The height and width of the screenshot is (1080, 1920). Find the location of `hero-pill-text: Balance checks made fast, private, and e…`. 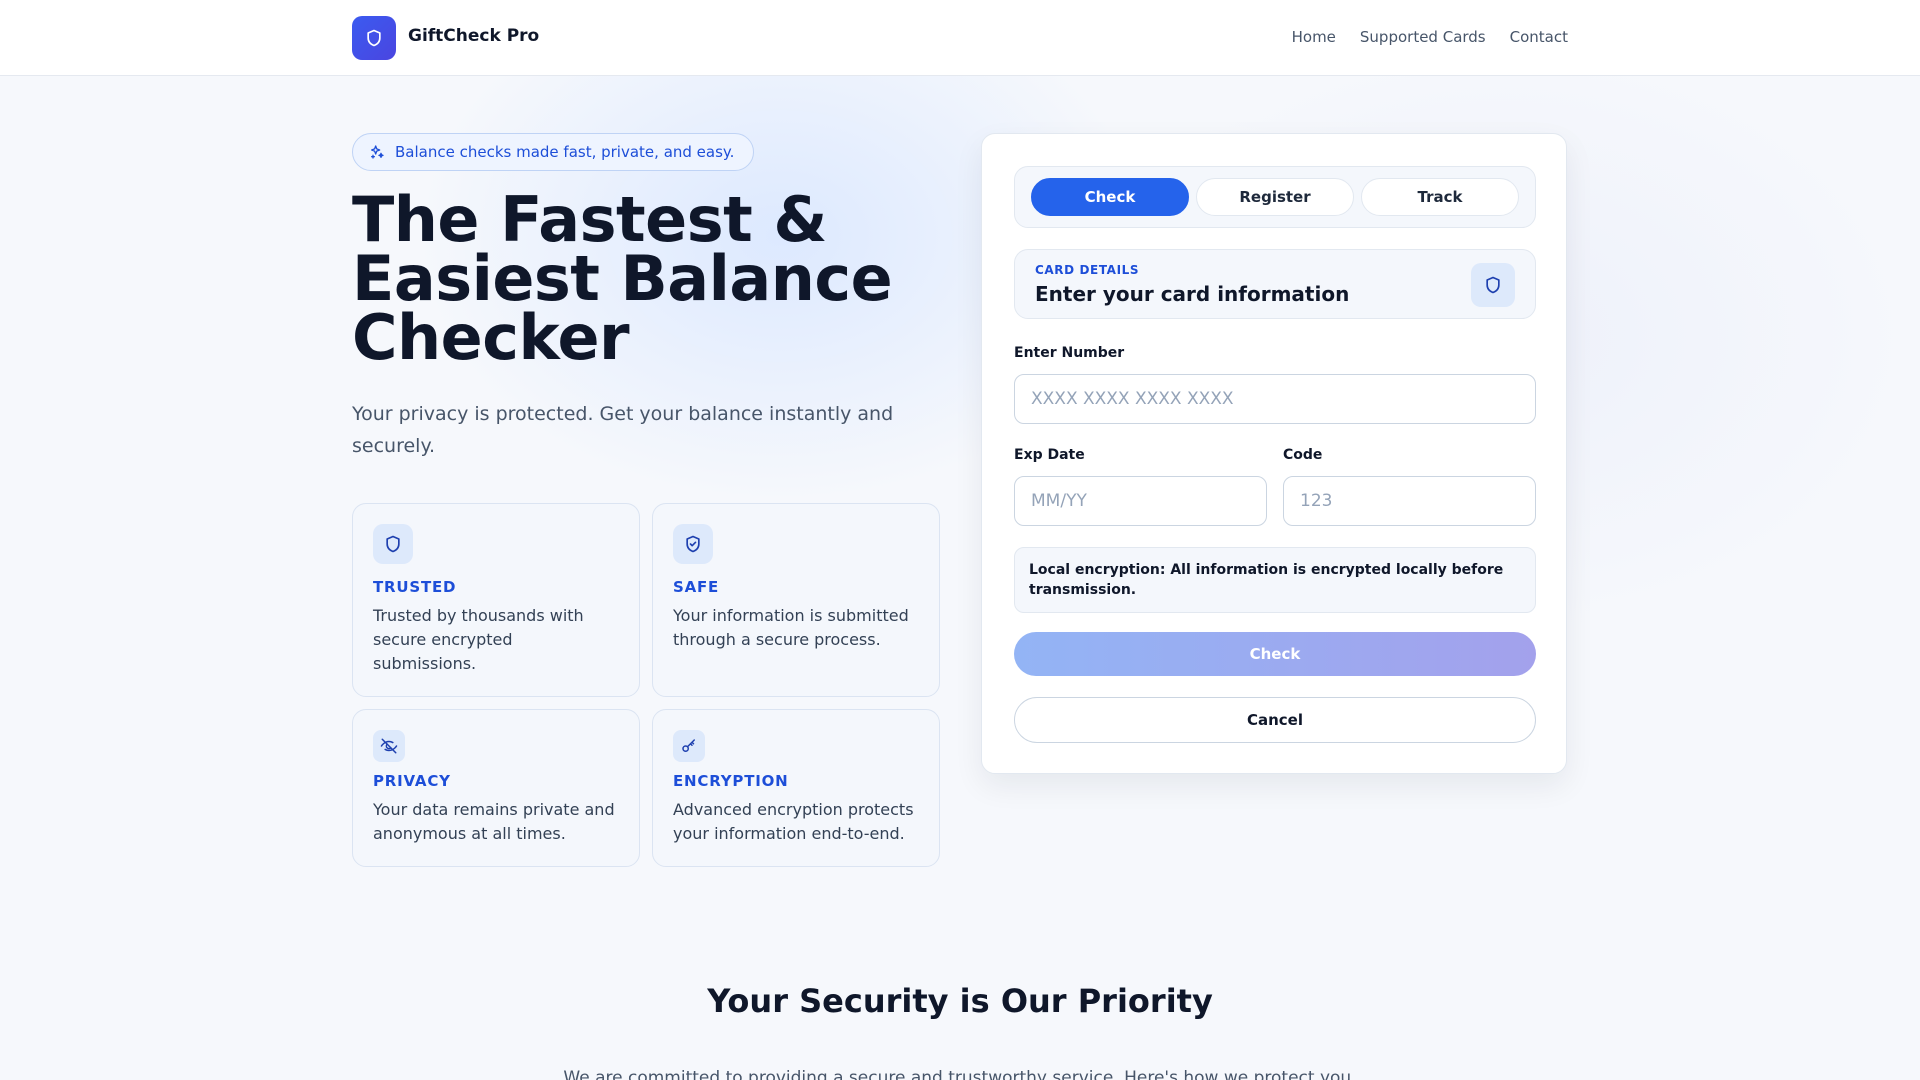

hero-pill-text: Balance checks made fast, private, and e… is located at coordinates (565, 152).